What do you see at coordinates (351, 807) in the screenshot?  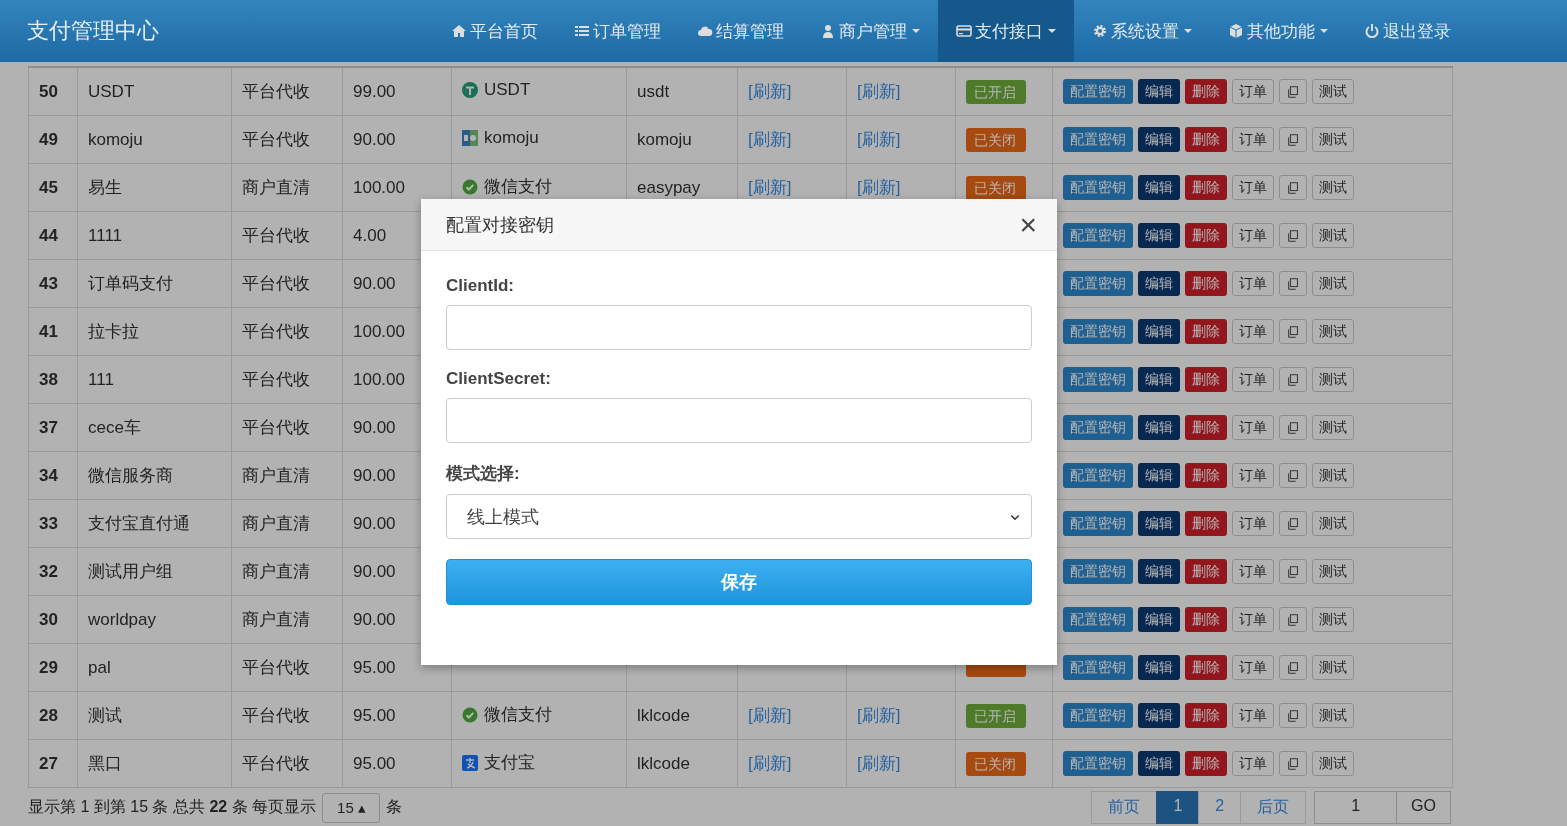 I see `page-size-dropdown: 15 ▴` at bounding box center [351, 807].